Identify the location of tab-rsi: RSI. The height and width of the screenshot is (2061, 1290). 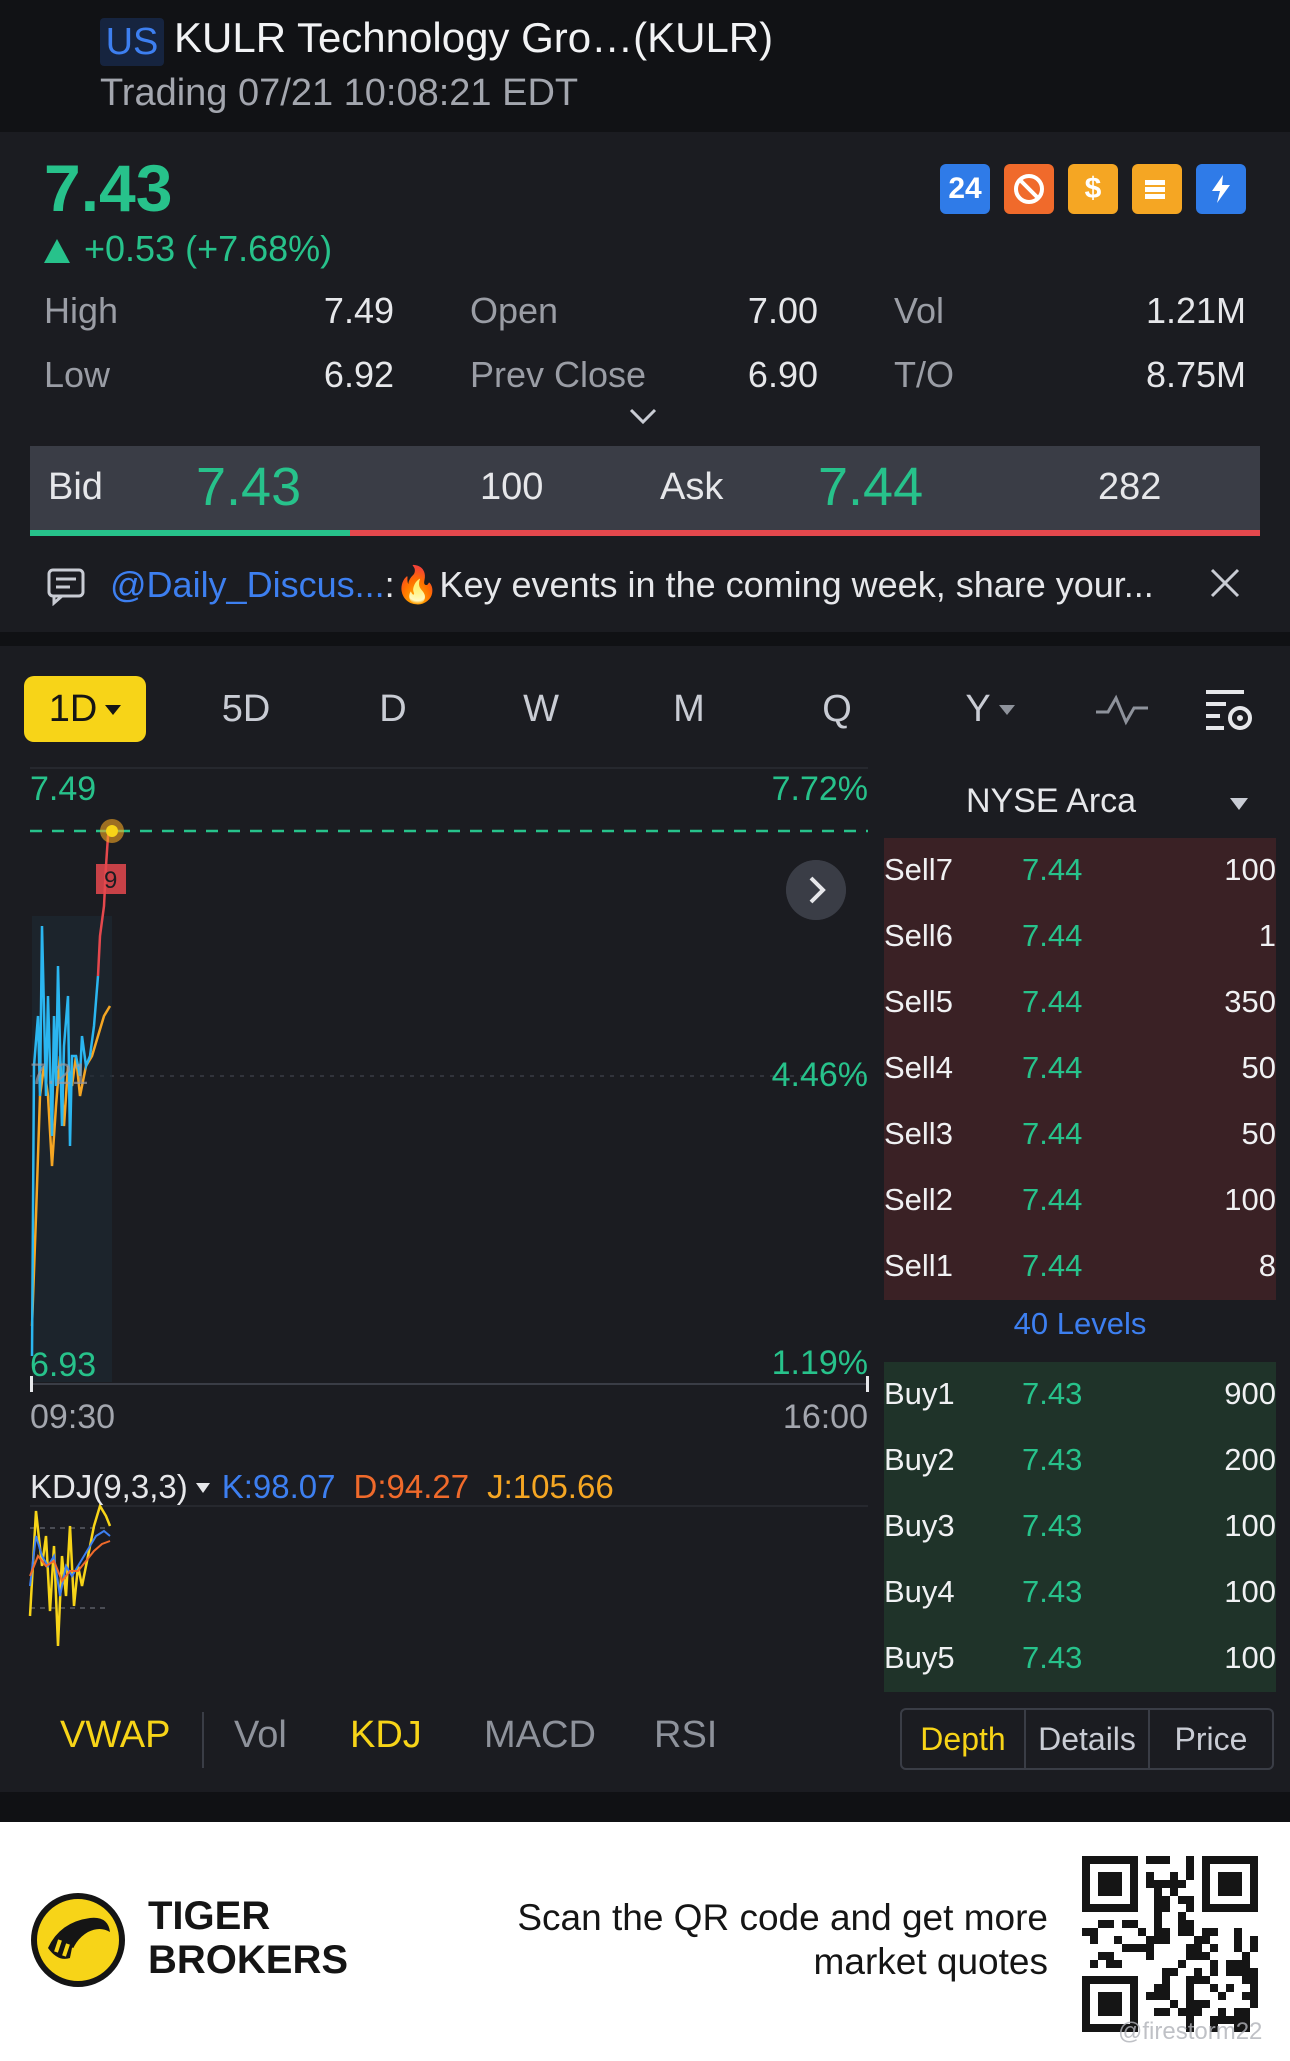
(685, 1735).